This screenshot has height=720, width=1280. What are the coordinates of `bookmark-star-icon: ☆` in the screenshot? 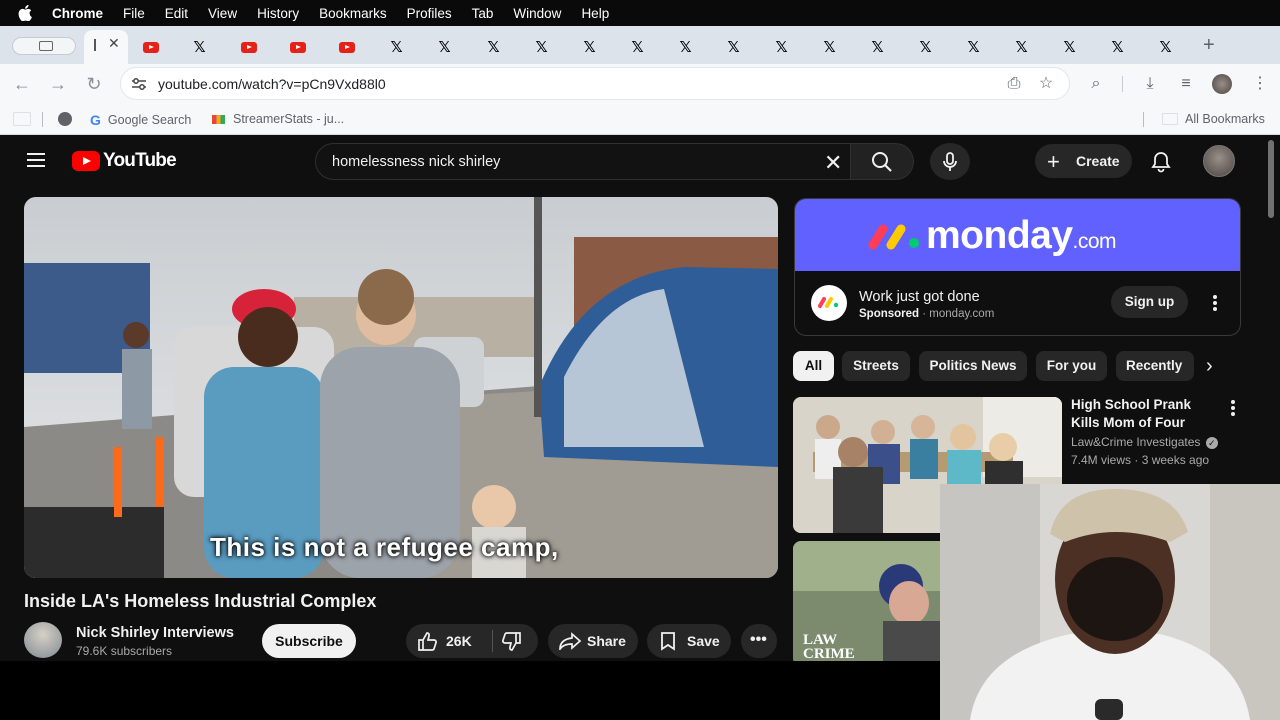 It's located at (1046, 84).